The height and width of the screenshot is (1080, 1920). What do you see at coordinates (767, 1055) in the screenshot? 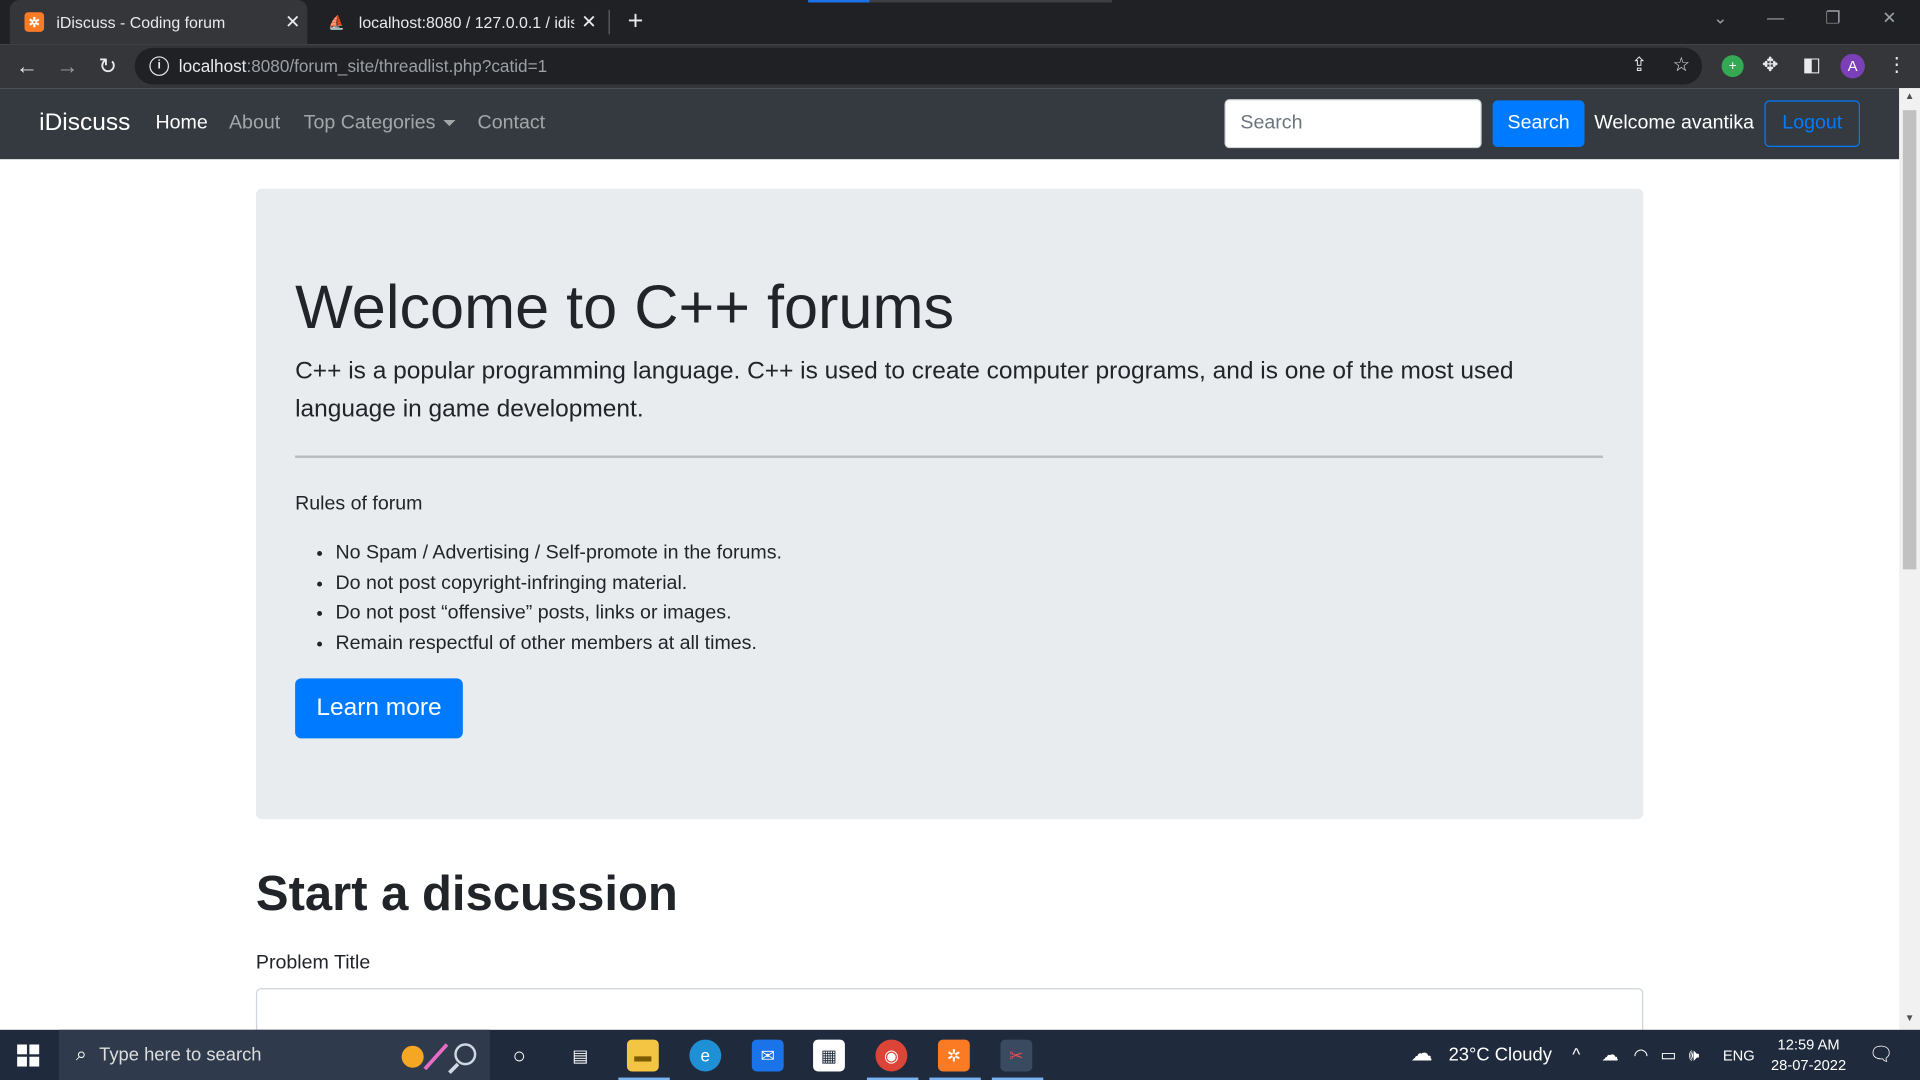
I see `mail-icon: ✉` at bounding box center [767, 1055].